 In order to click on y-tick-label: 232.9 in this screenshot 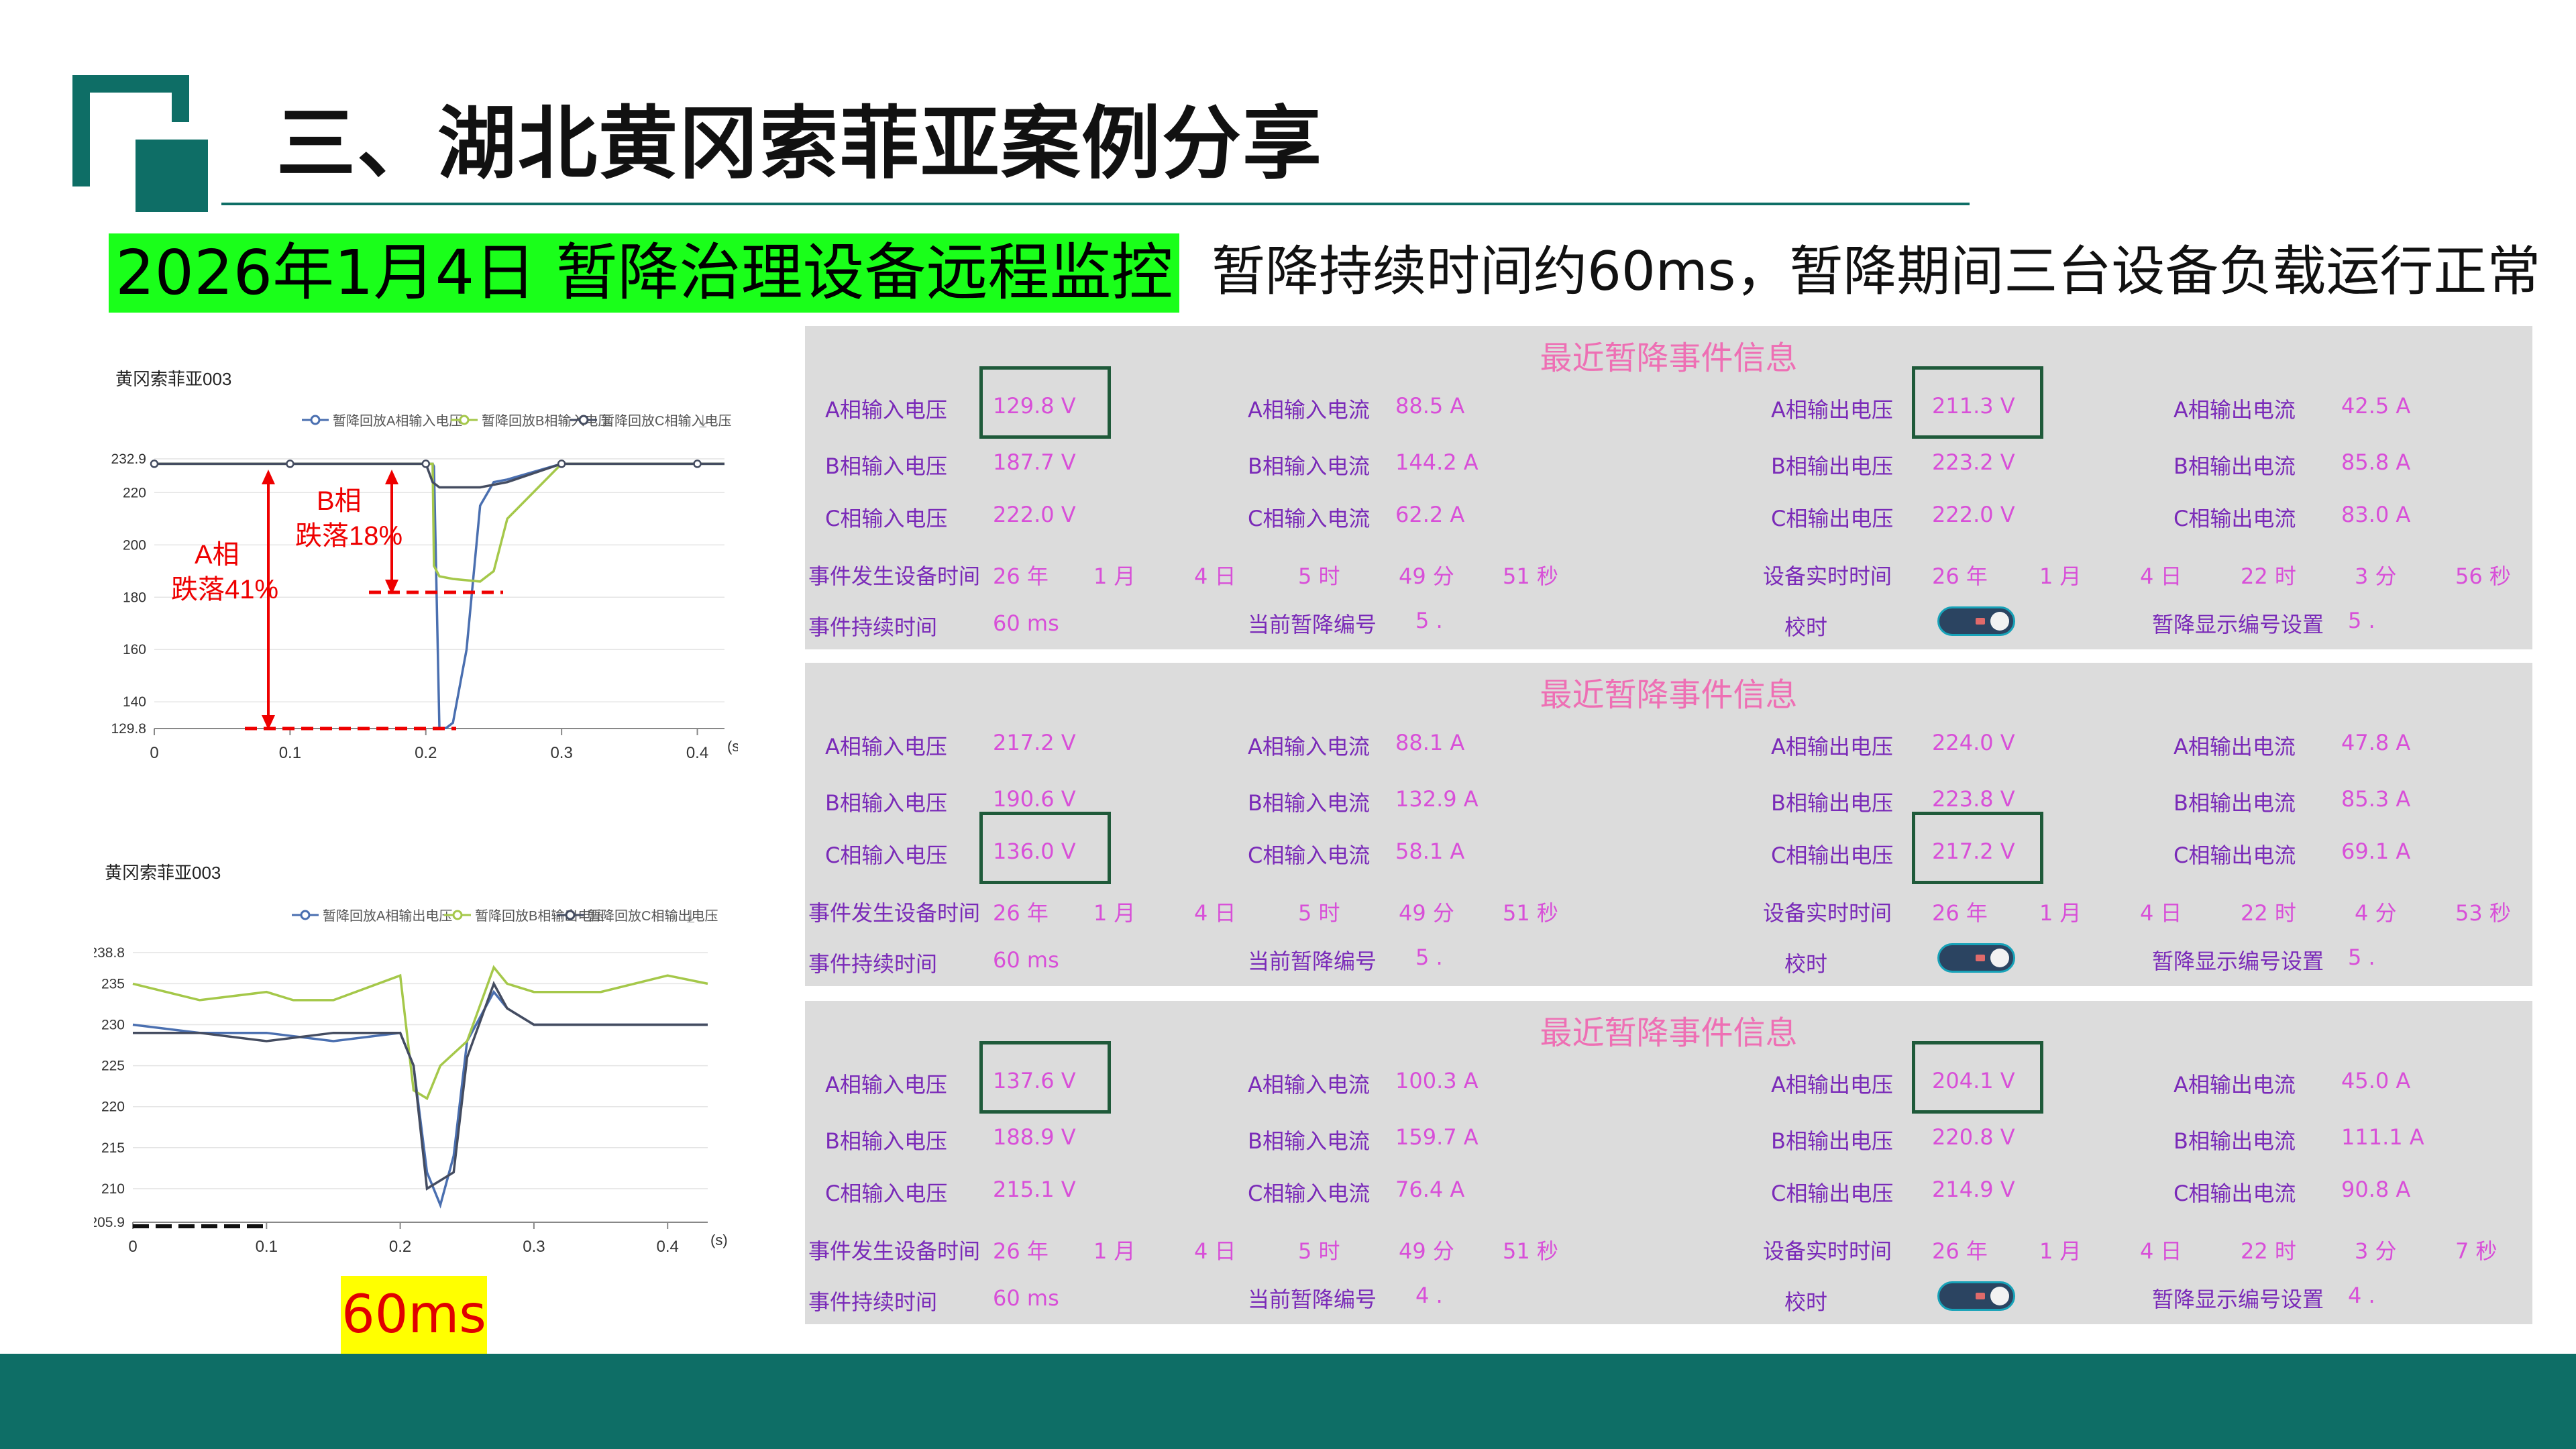, I will do `click(128, 459)`.